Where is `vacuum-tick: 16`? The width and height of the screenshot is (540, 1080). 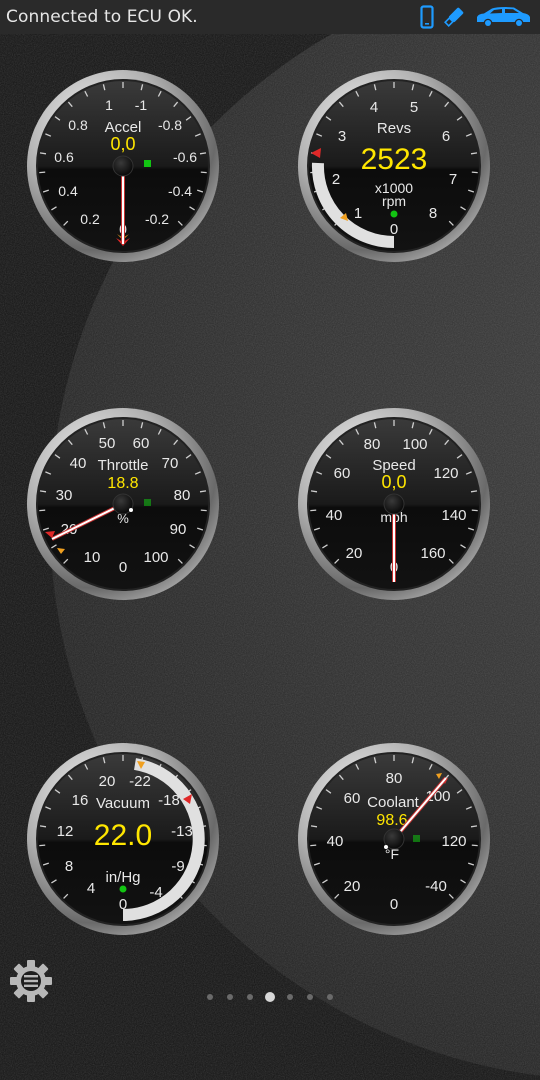 vacuum-tick: 16 is located at coordinates (80, 800).